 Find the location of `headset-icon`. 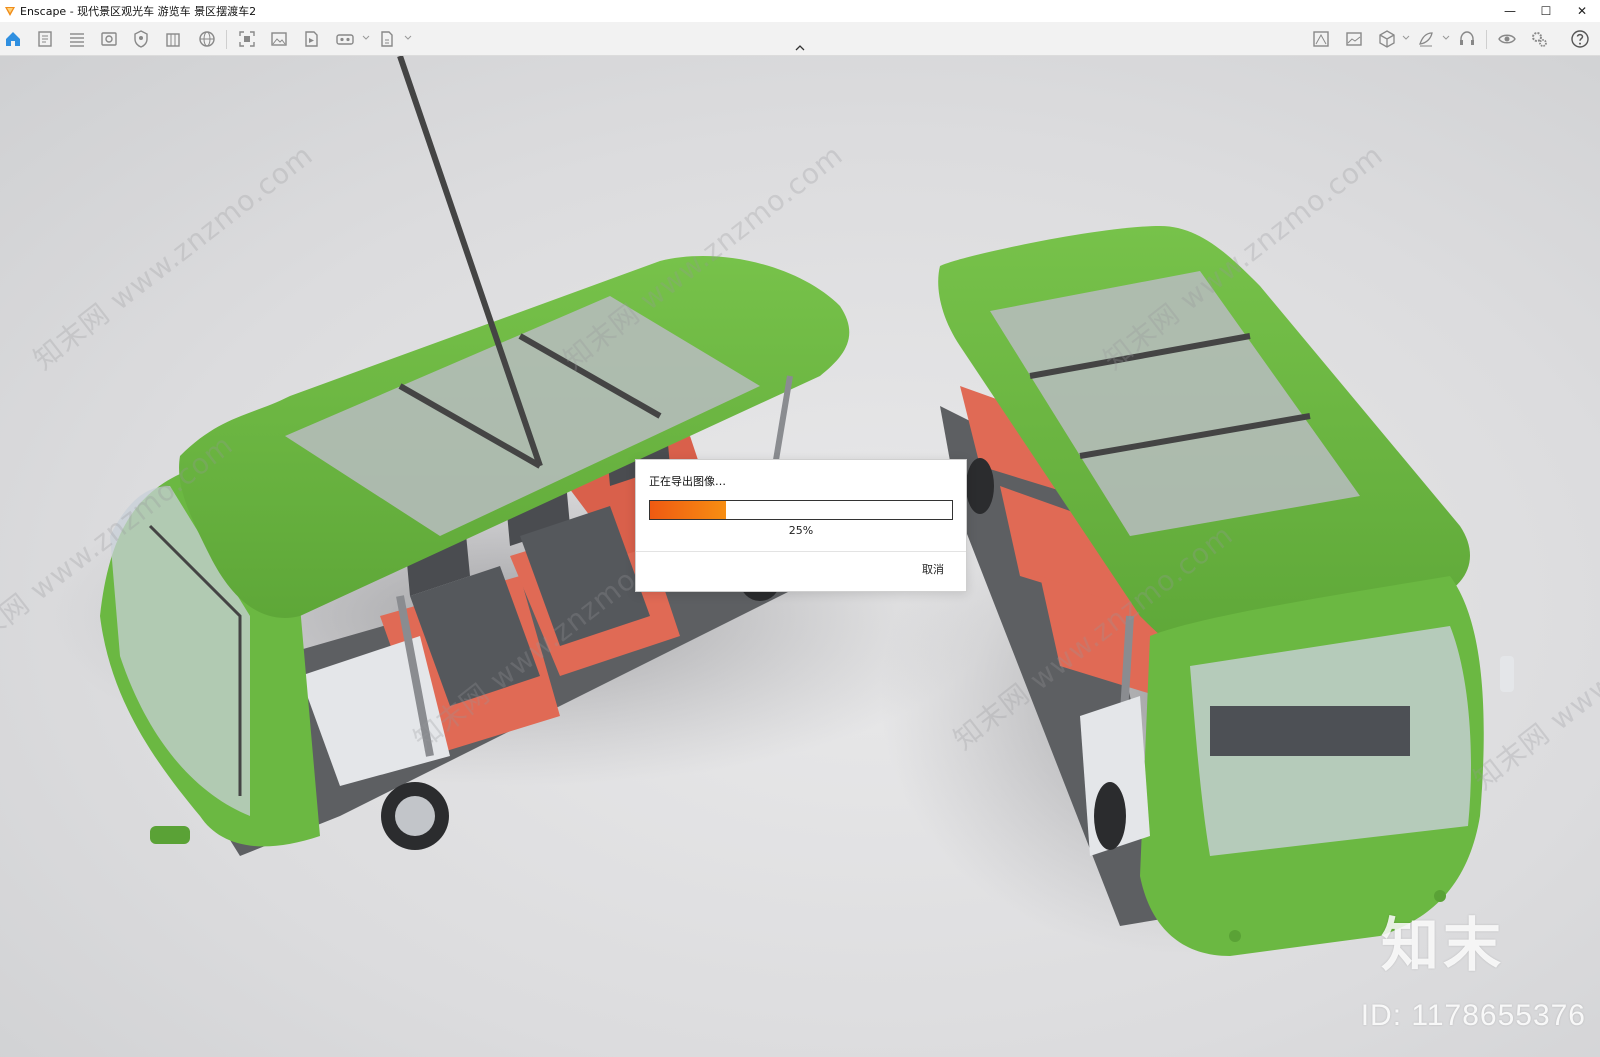

headset-icon is located at coordinates (1467, 39).